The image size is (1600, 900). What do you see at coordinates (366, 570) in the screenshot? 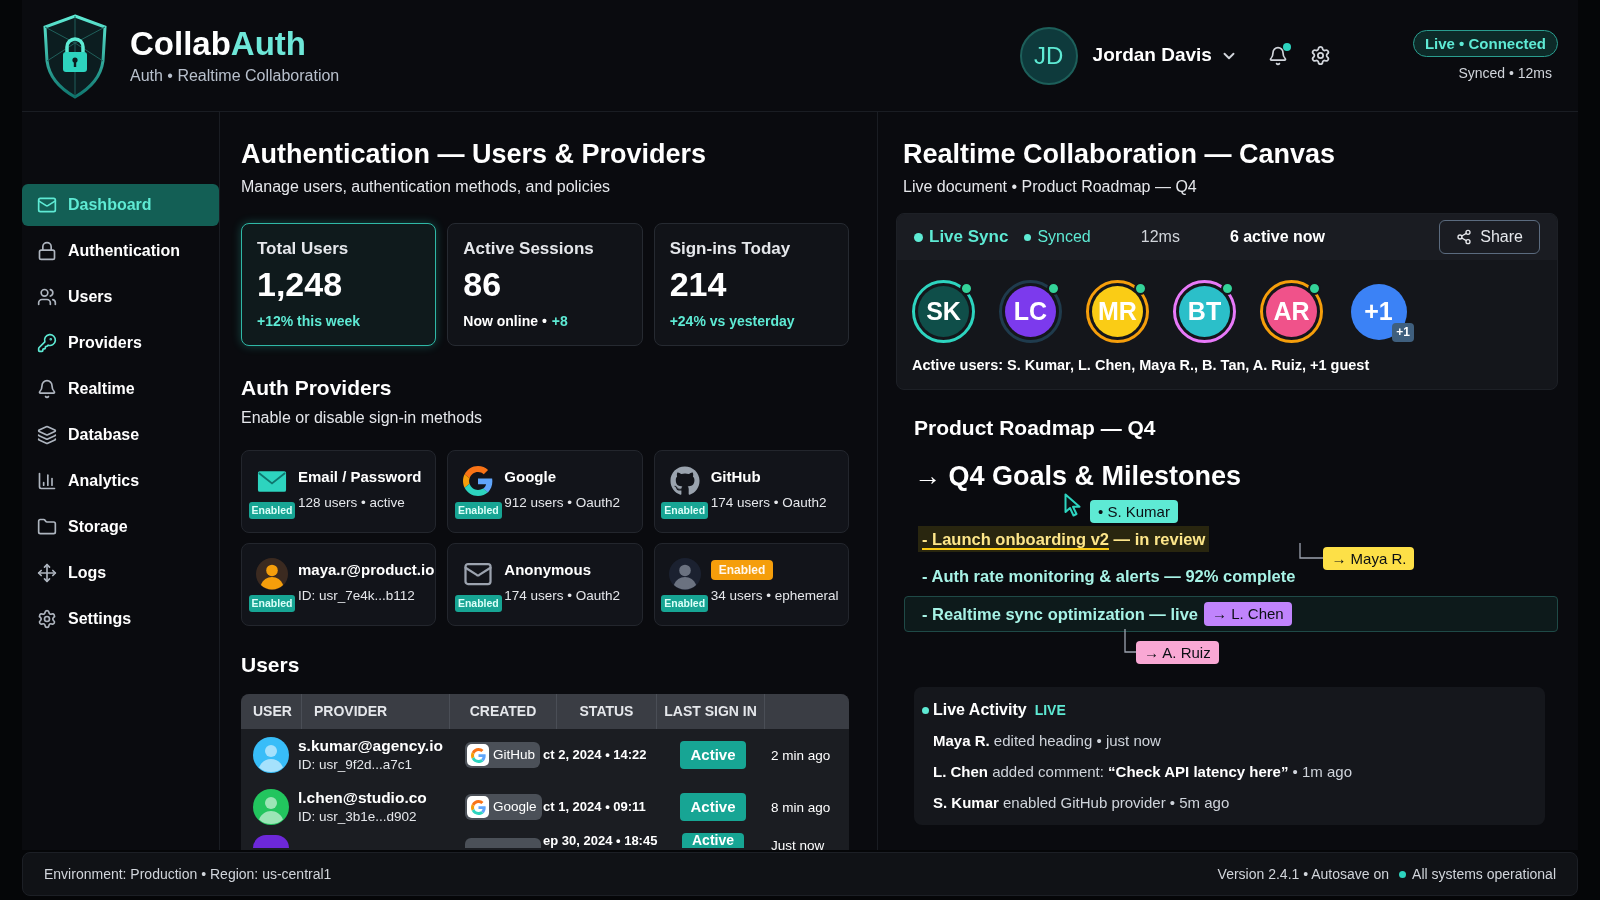
I see `provider-name: maya.r@product.io` at bounding box center [366, 570].